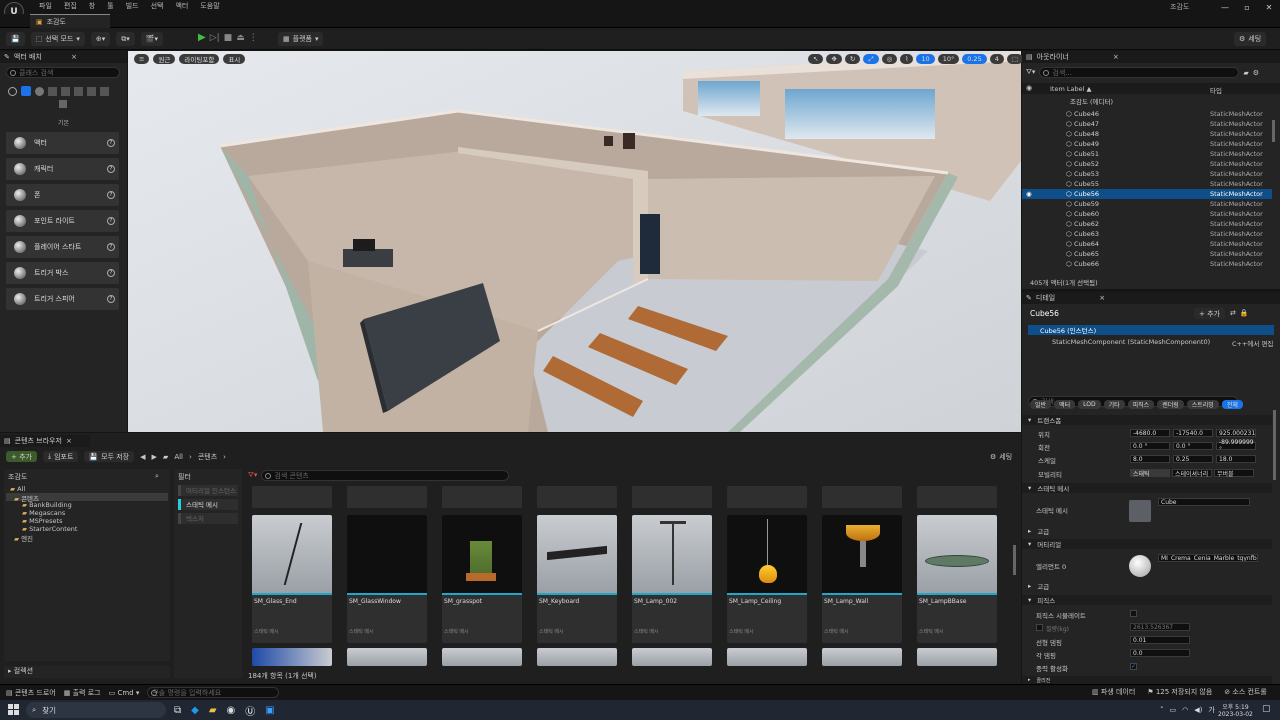 This screenshot has width=1280, height=720. What do you see at coordinates (1250, 39) in the screenshot?
I see `settings-button: ⚙ 세팅` at bounding box center [1250, 39].